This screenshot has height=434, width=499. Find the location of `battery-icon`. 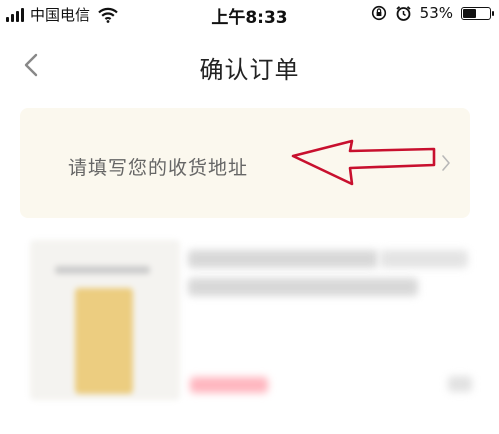

battery-icon is located at coordinates (477, 13).